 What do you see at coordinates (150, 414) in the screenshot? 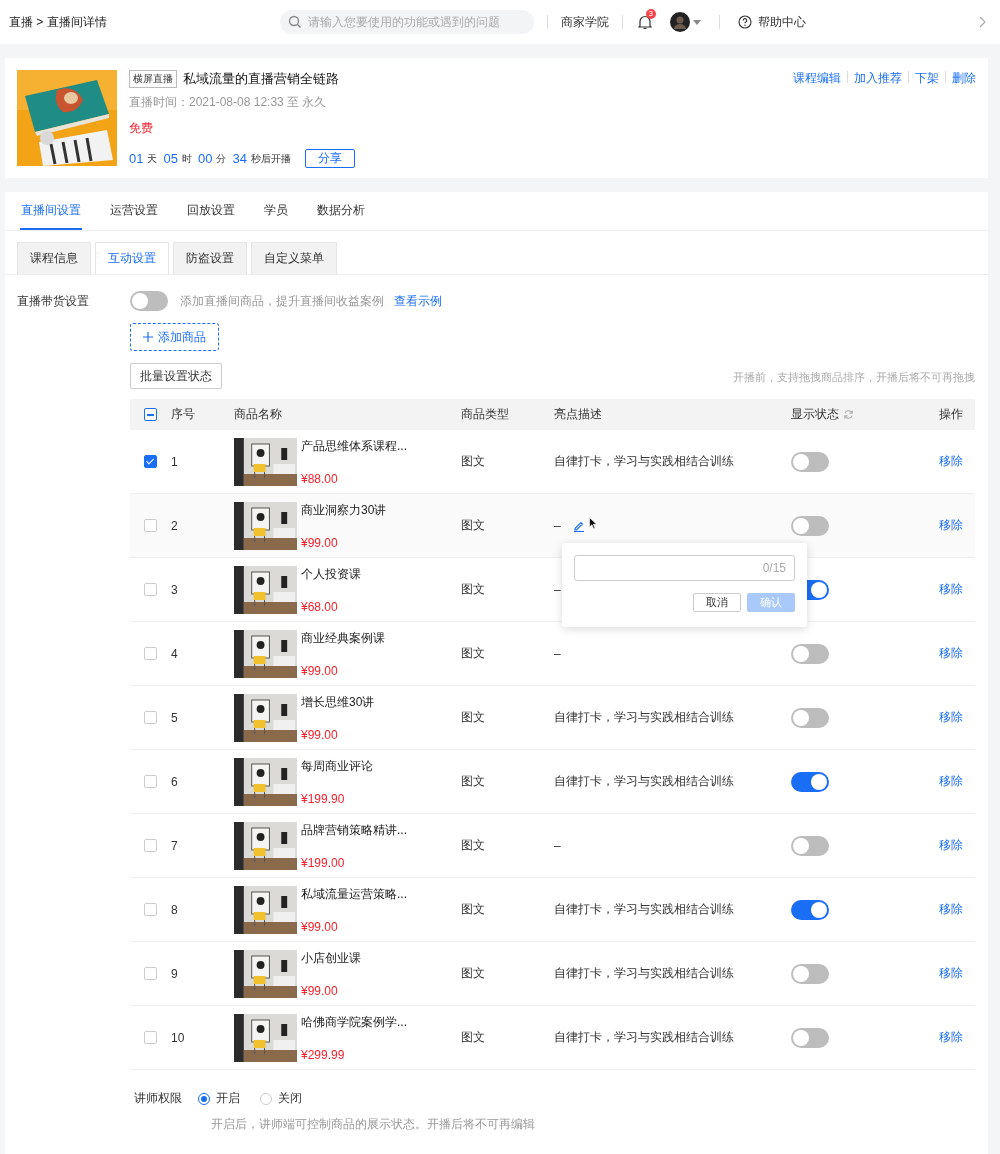
I see `select-all-checkbox` at bounding box center [150, 414].